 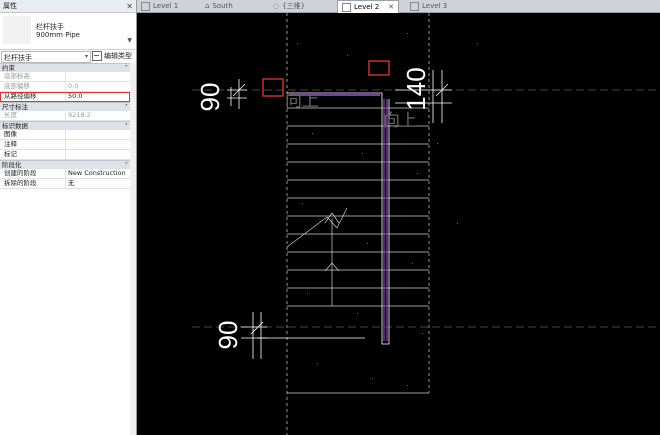 I want to click on edit-type-button: 编辑类型, so click(x=112, y=56).